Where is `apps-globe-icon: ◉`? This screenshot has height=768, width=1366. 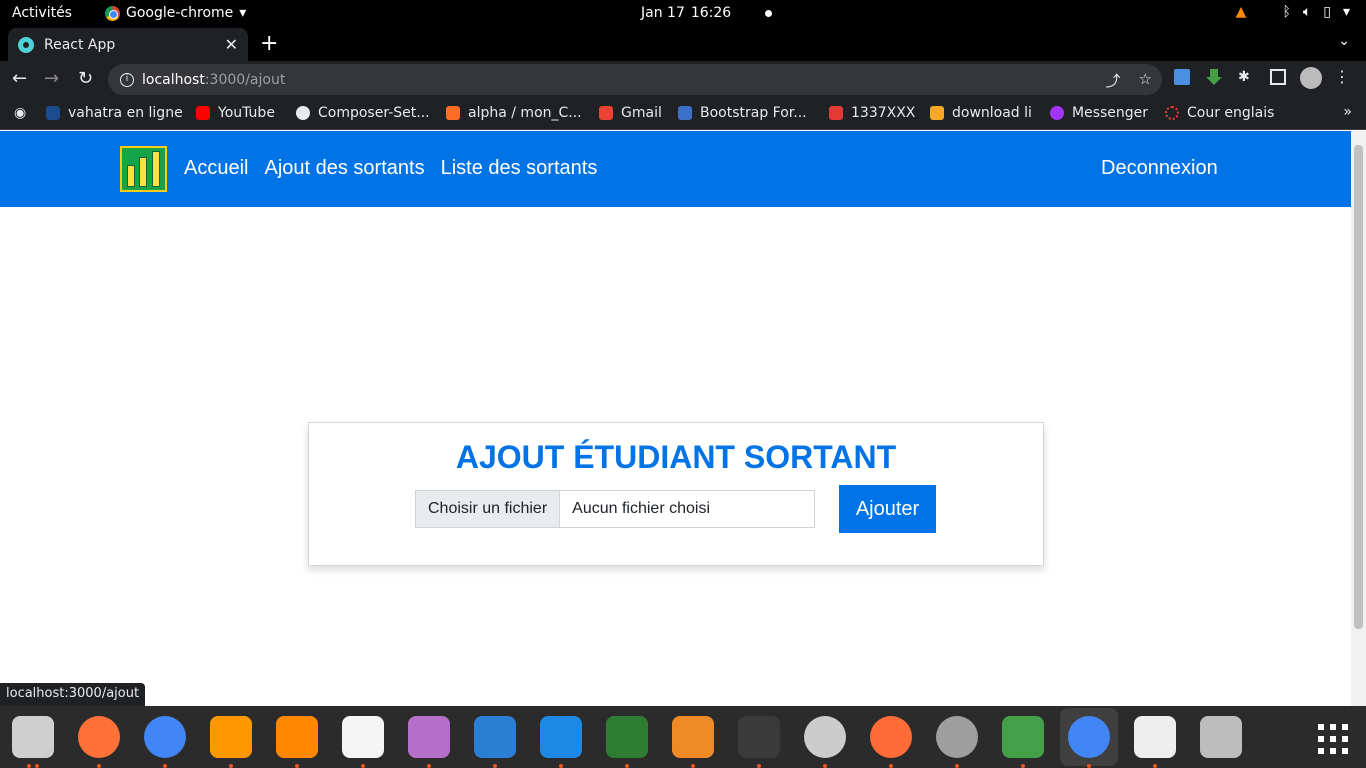 apps-globe-icon: ◉ is located at coordinates (20, 113).